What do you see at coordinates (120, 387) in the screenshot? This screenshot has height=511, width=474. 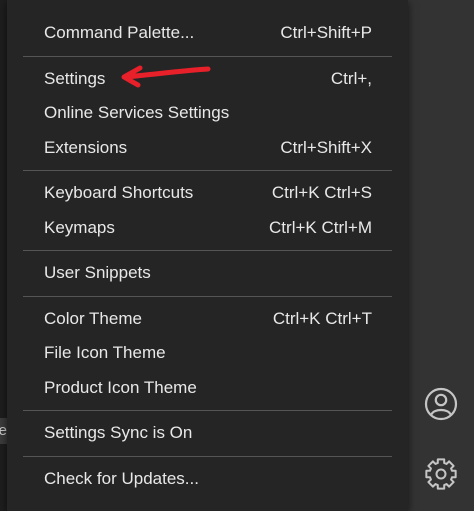 I see `menu-item-label: Product Icon Theme` at bounding box center [120, 387].